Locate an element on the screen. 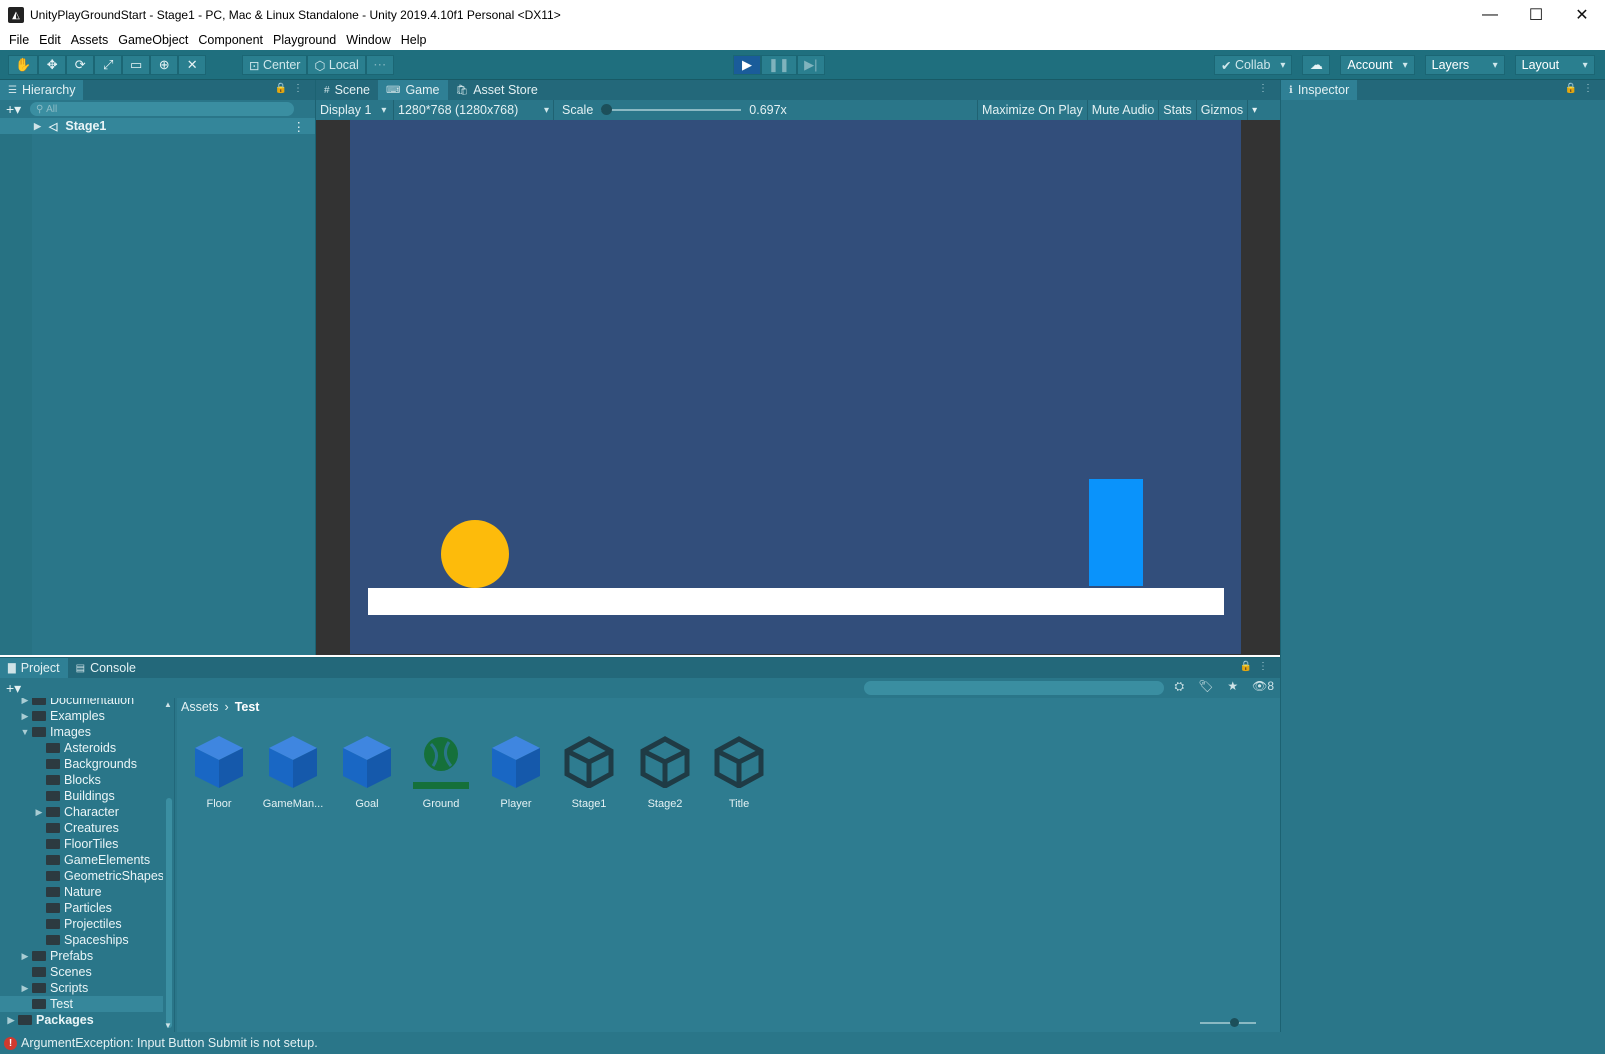 Image resolution: width=1605 pixels, height=1054 pixels. tab-project: ▇ Project is located at coordinates (34, 668).